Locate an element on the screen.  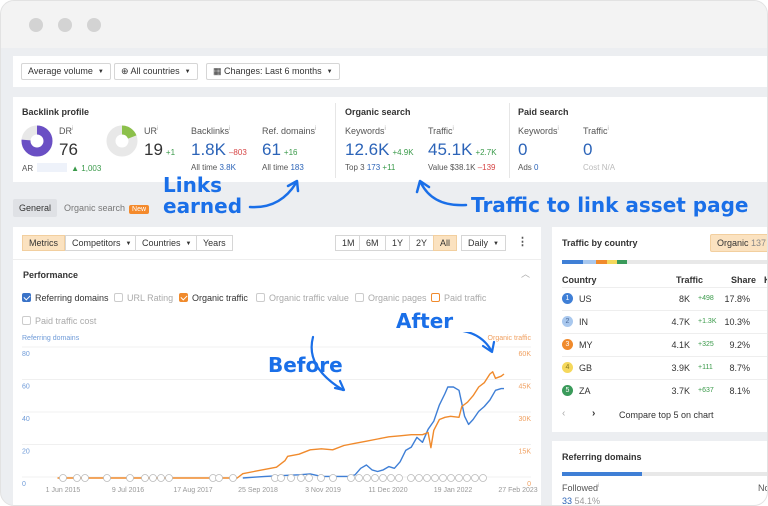
organic-keywords-value: 12.6K +4.9K is located at coordinates (379, 150).